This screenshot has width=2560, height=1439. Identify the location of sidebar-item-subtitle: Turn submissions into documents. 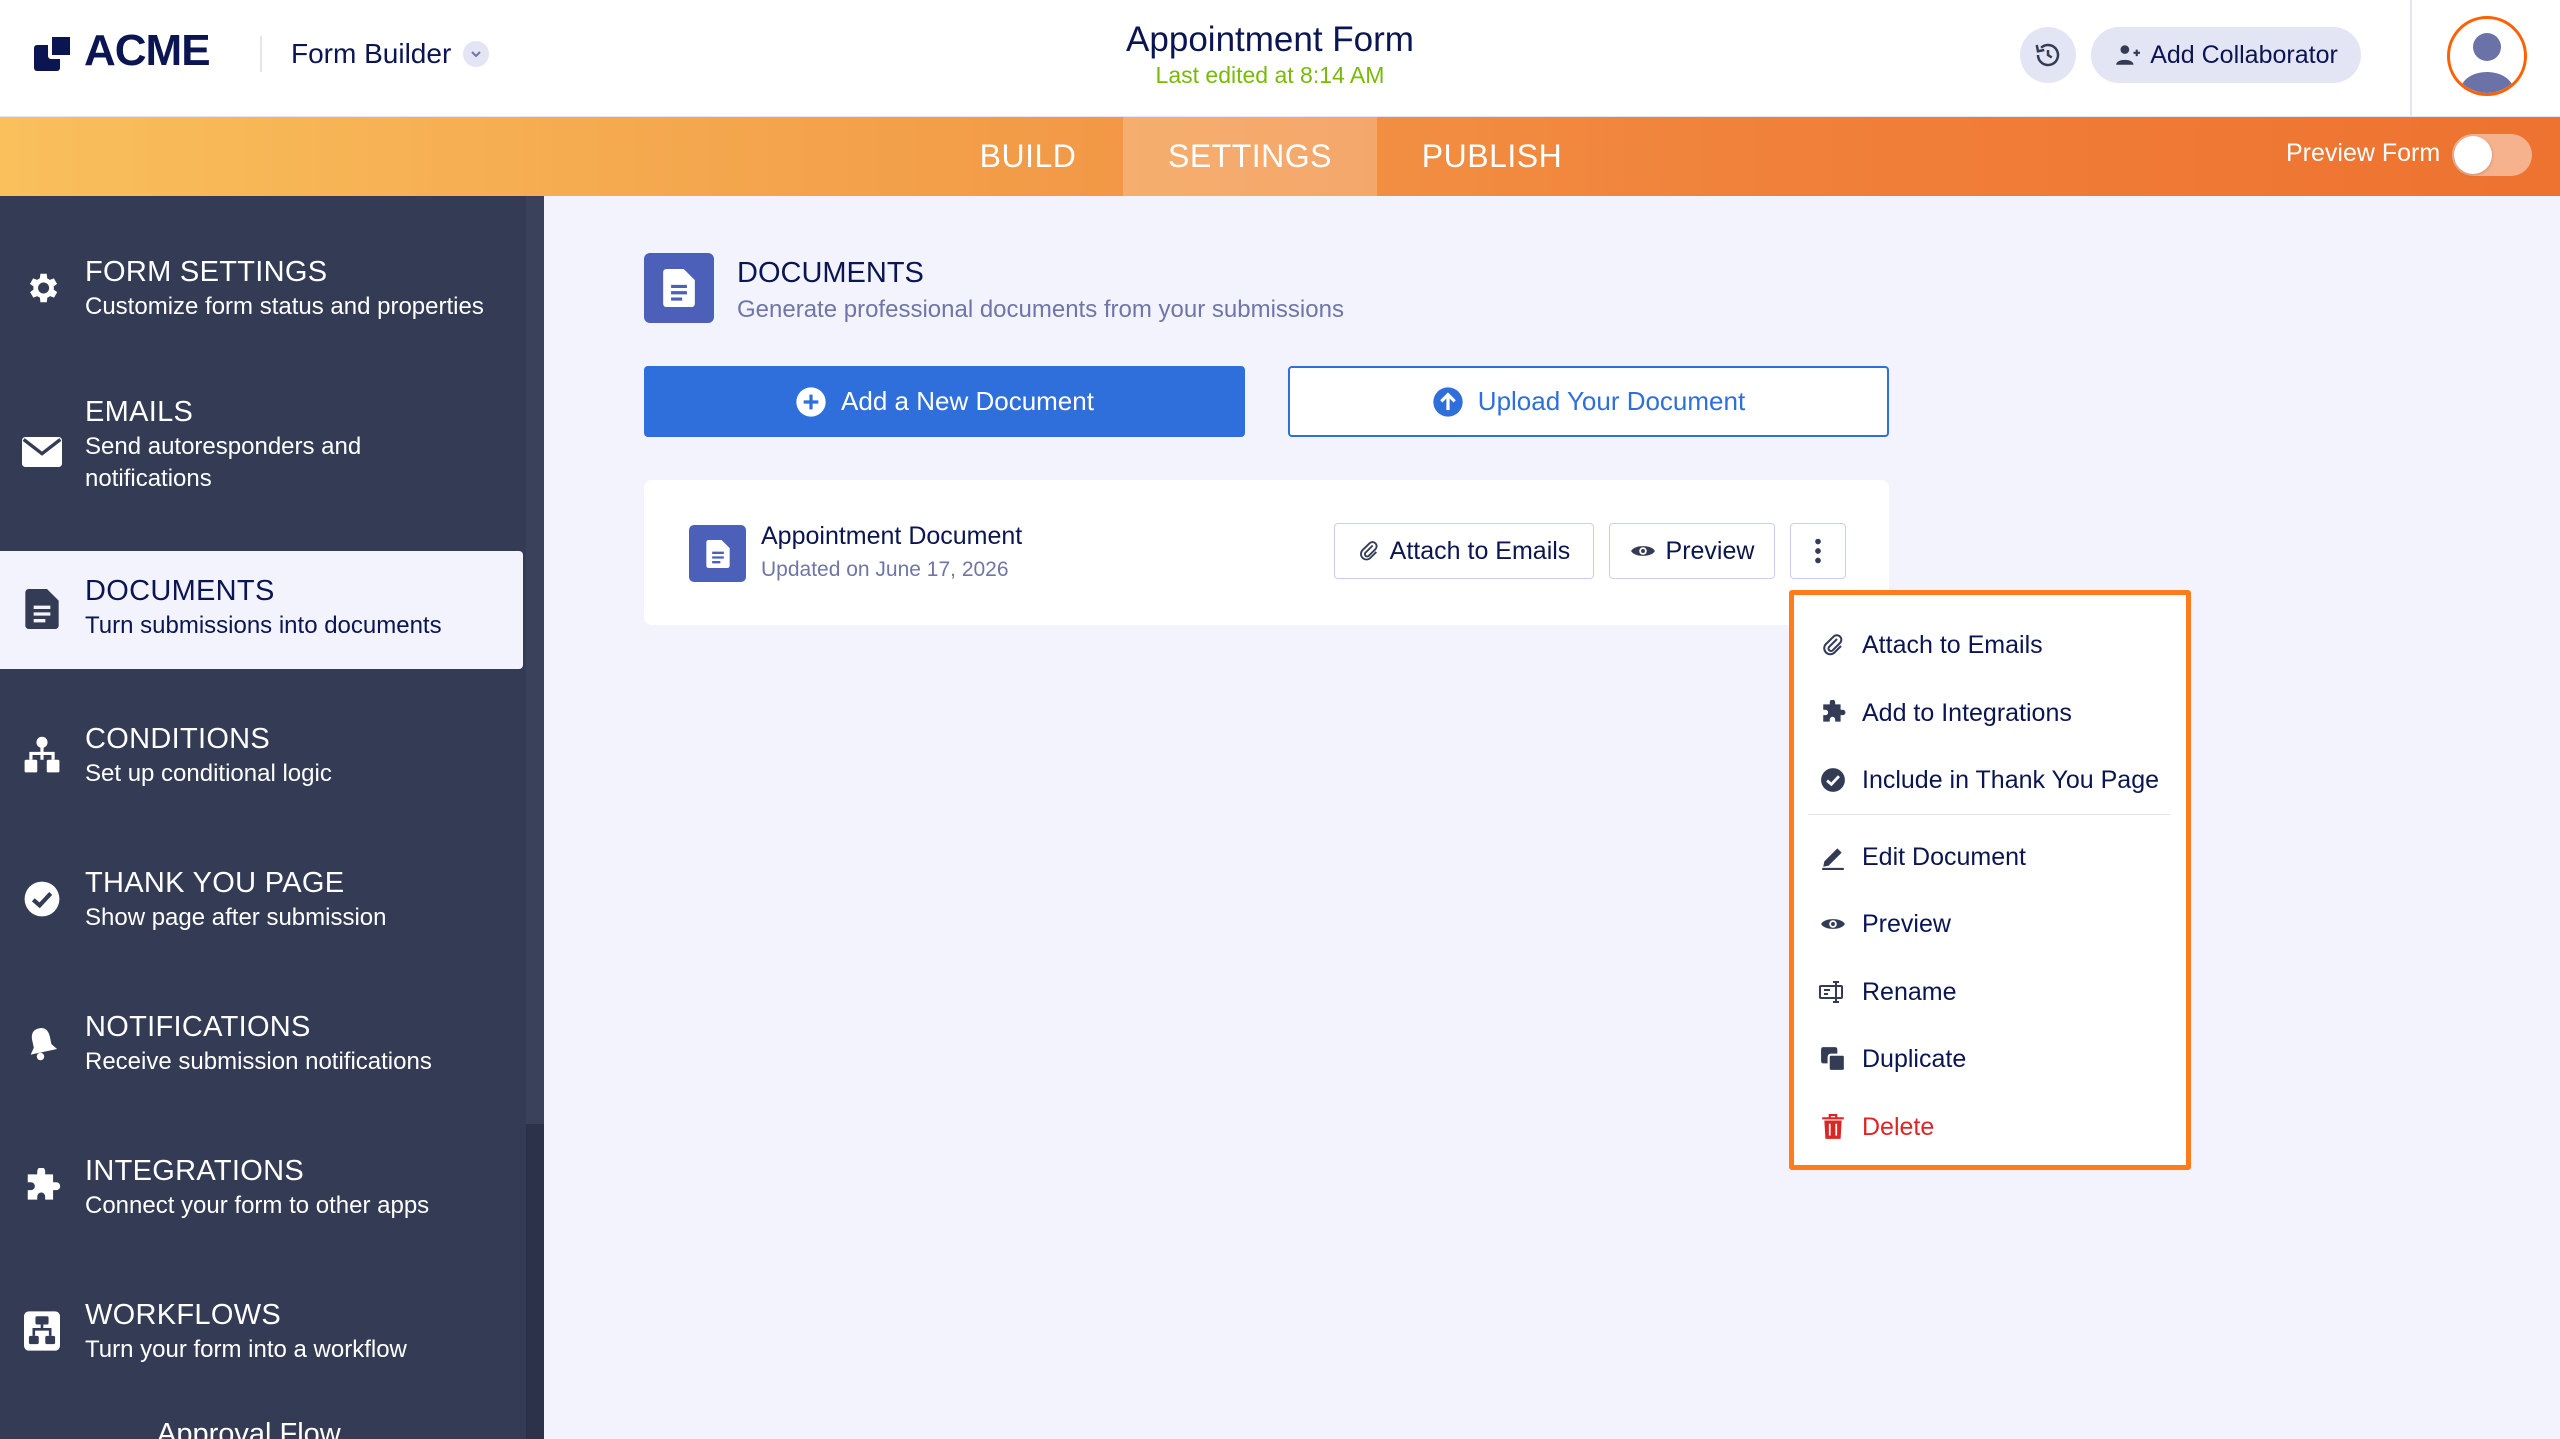
(263, 625).